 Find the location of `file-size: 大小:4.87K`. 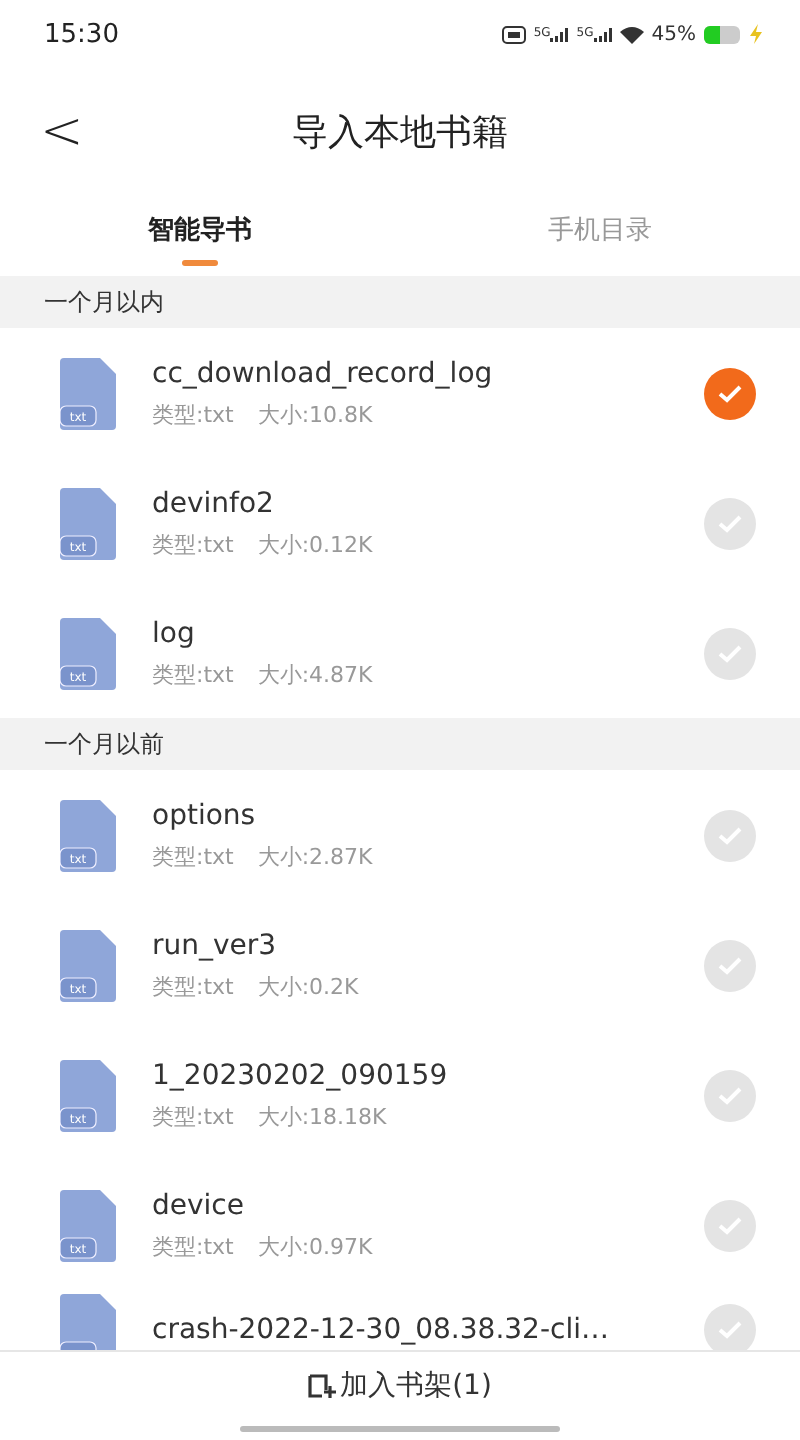

file-size: 大小:4.87K is located at coordinates (315, 674).